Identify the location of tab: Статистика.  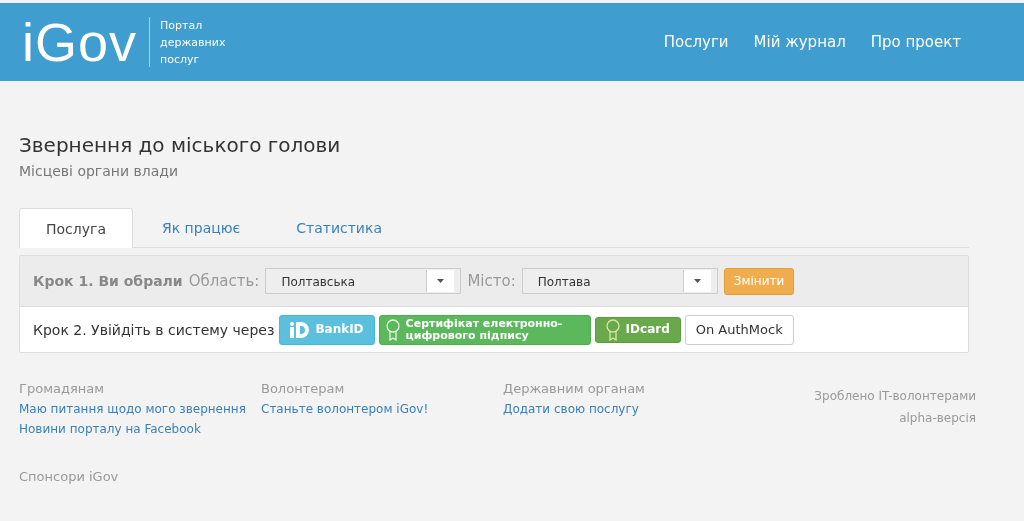
(339, 227).